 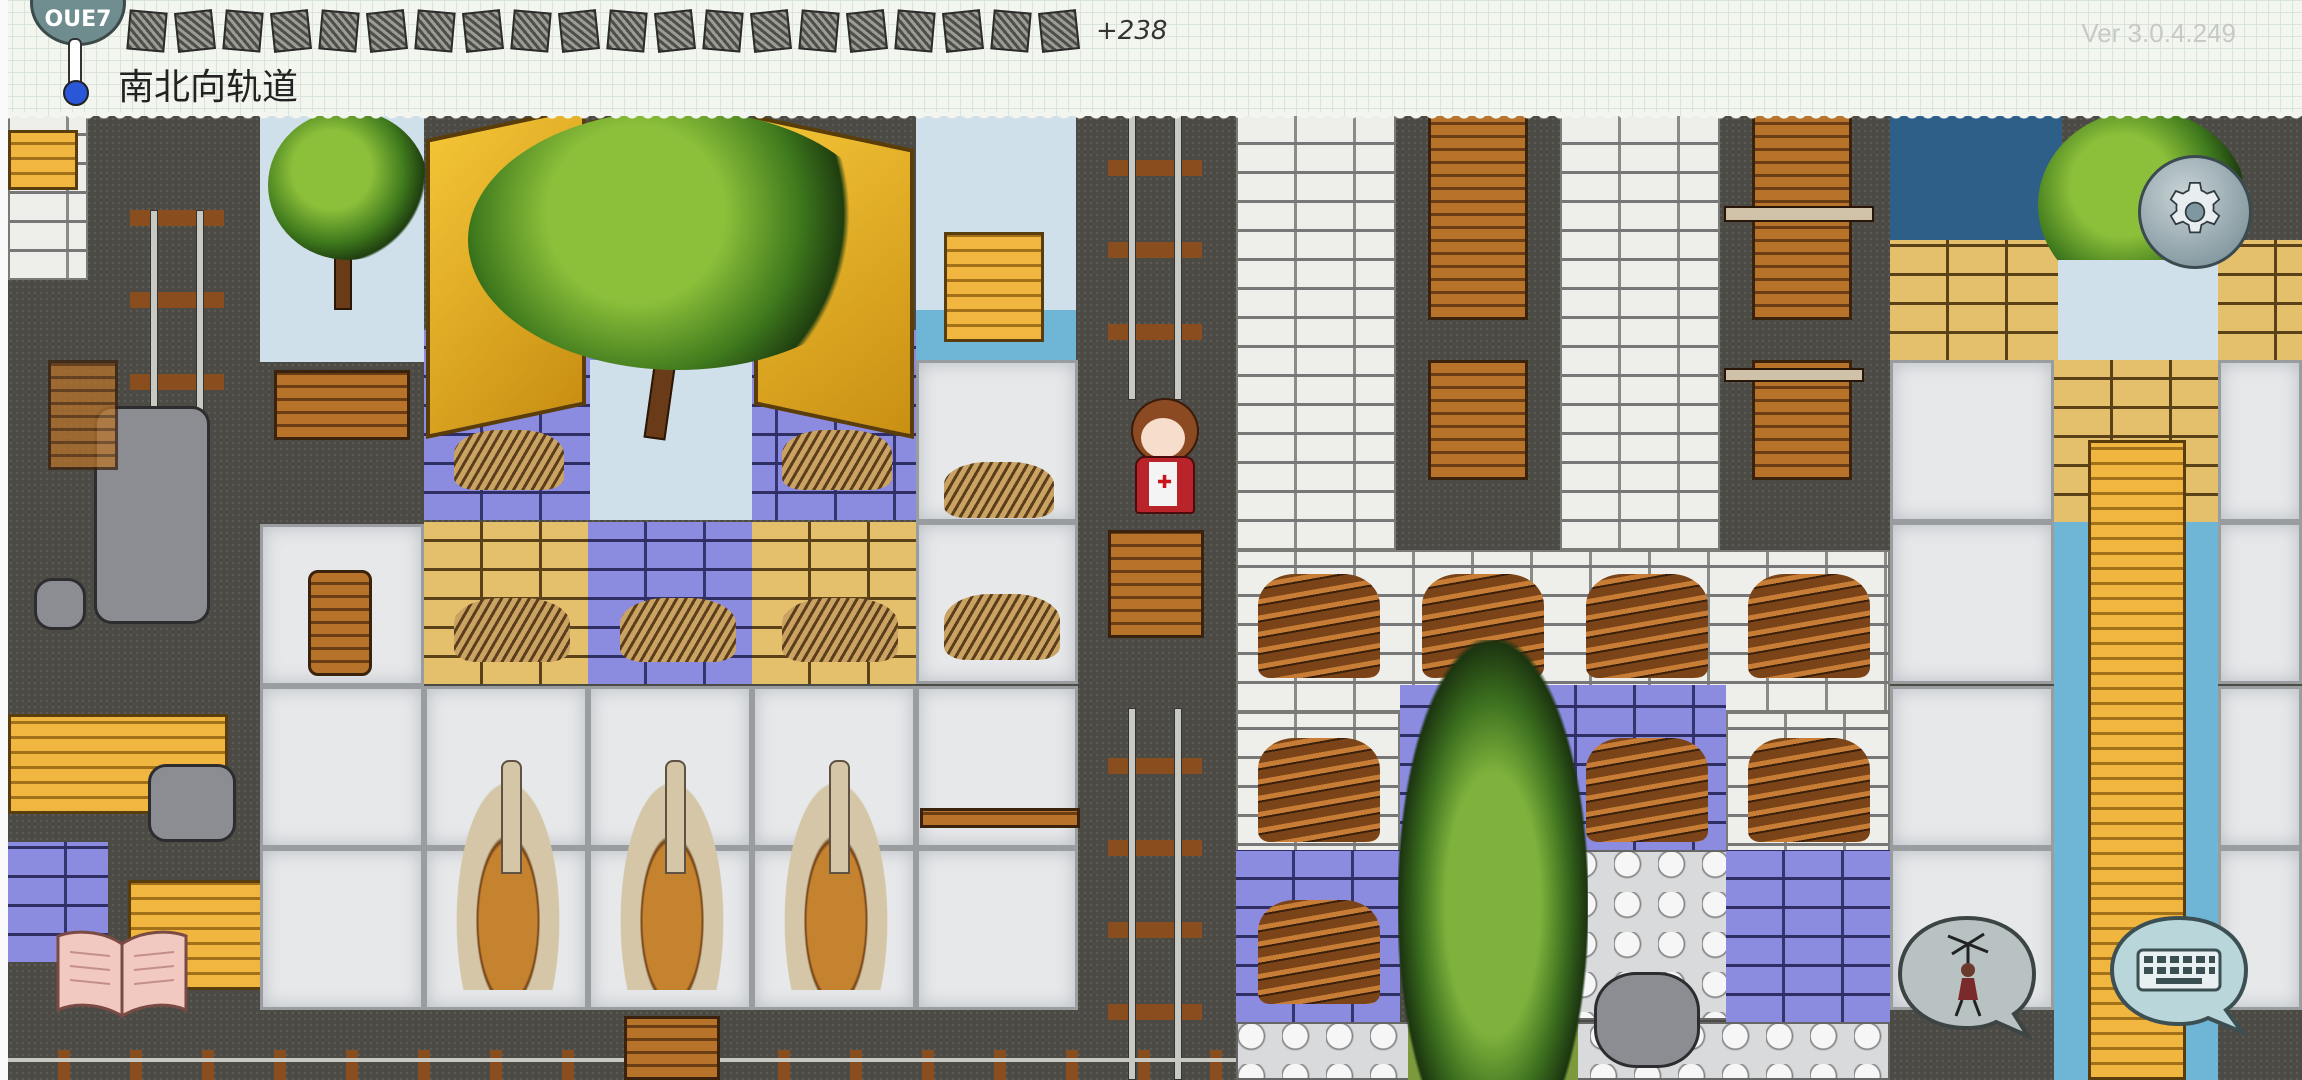 I want to click on red-cross-icon: ✚, so click(x=1165, y=482).